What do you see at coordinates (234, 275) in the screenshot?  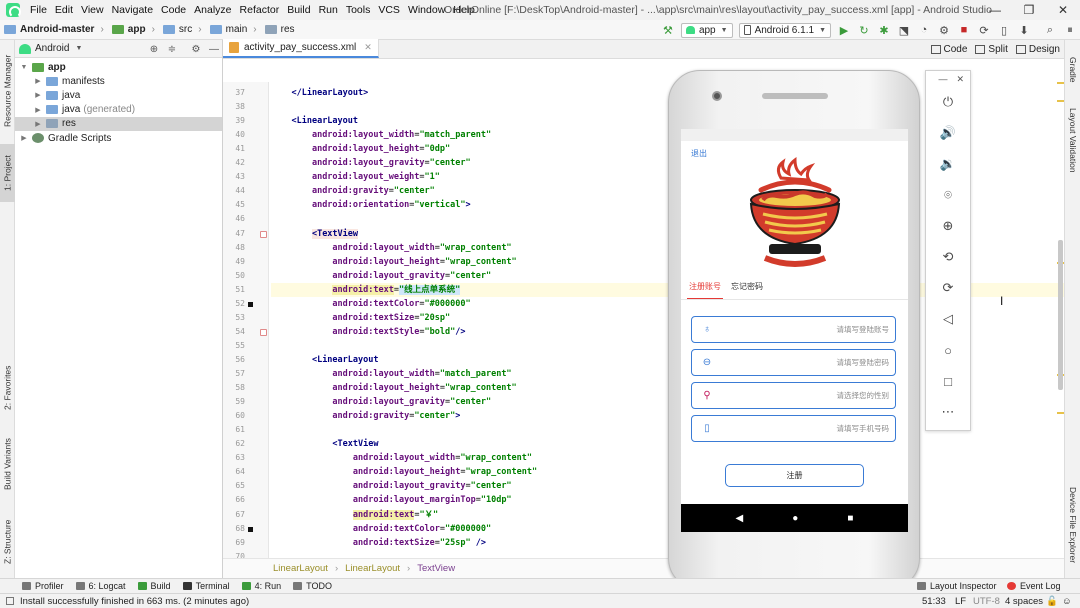 I see `line-number: 50` at bounding box center [234, 275].